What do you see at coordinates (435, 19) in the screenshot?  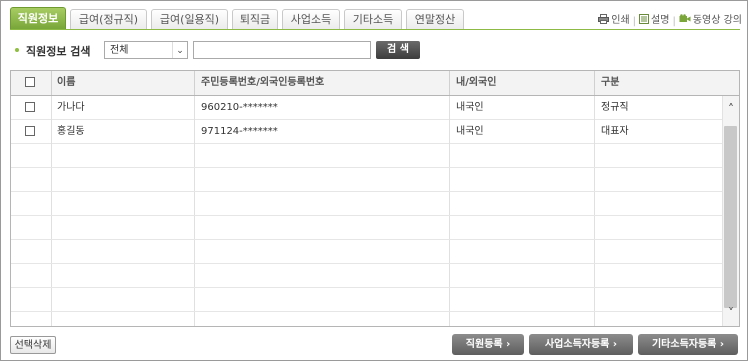 I see `tab-year-end-settlement: 연말정산` at bounding box center [435, 19].